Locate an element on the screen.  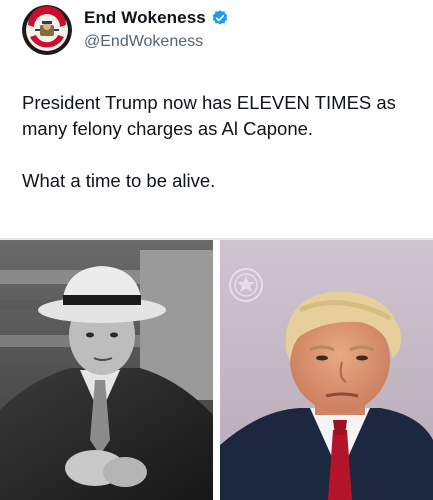
author-name-row: End Wokeness is located at coordinates (156, 18).